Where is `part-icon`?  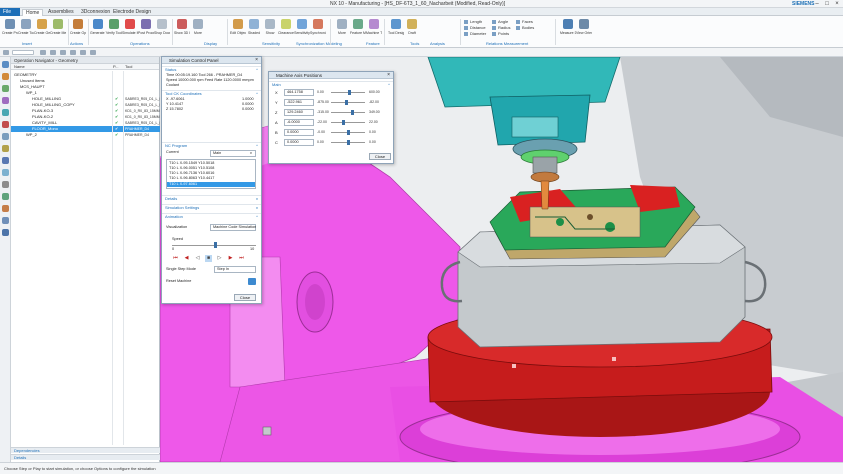 part-icon is located at coordinates (5, 88).